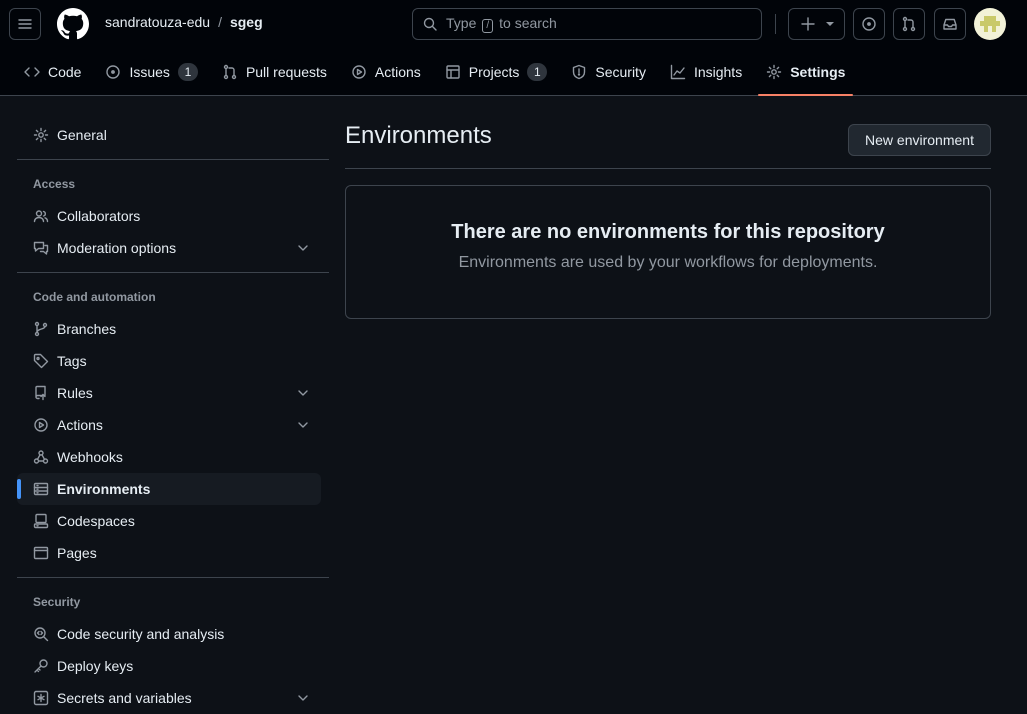 This screenshot has height=714, width=1027. What do you see at coordinates (587, 24) in the screenshot?
I see `search-input: Type / to search` at bounding box center [587, 24].